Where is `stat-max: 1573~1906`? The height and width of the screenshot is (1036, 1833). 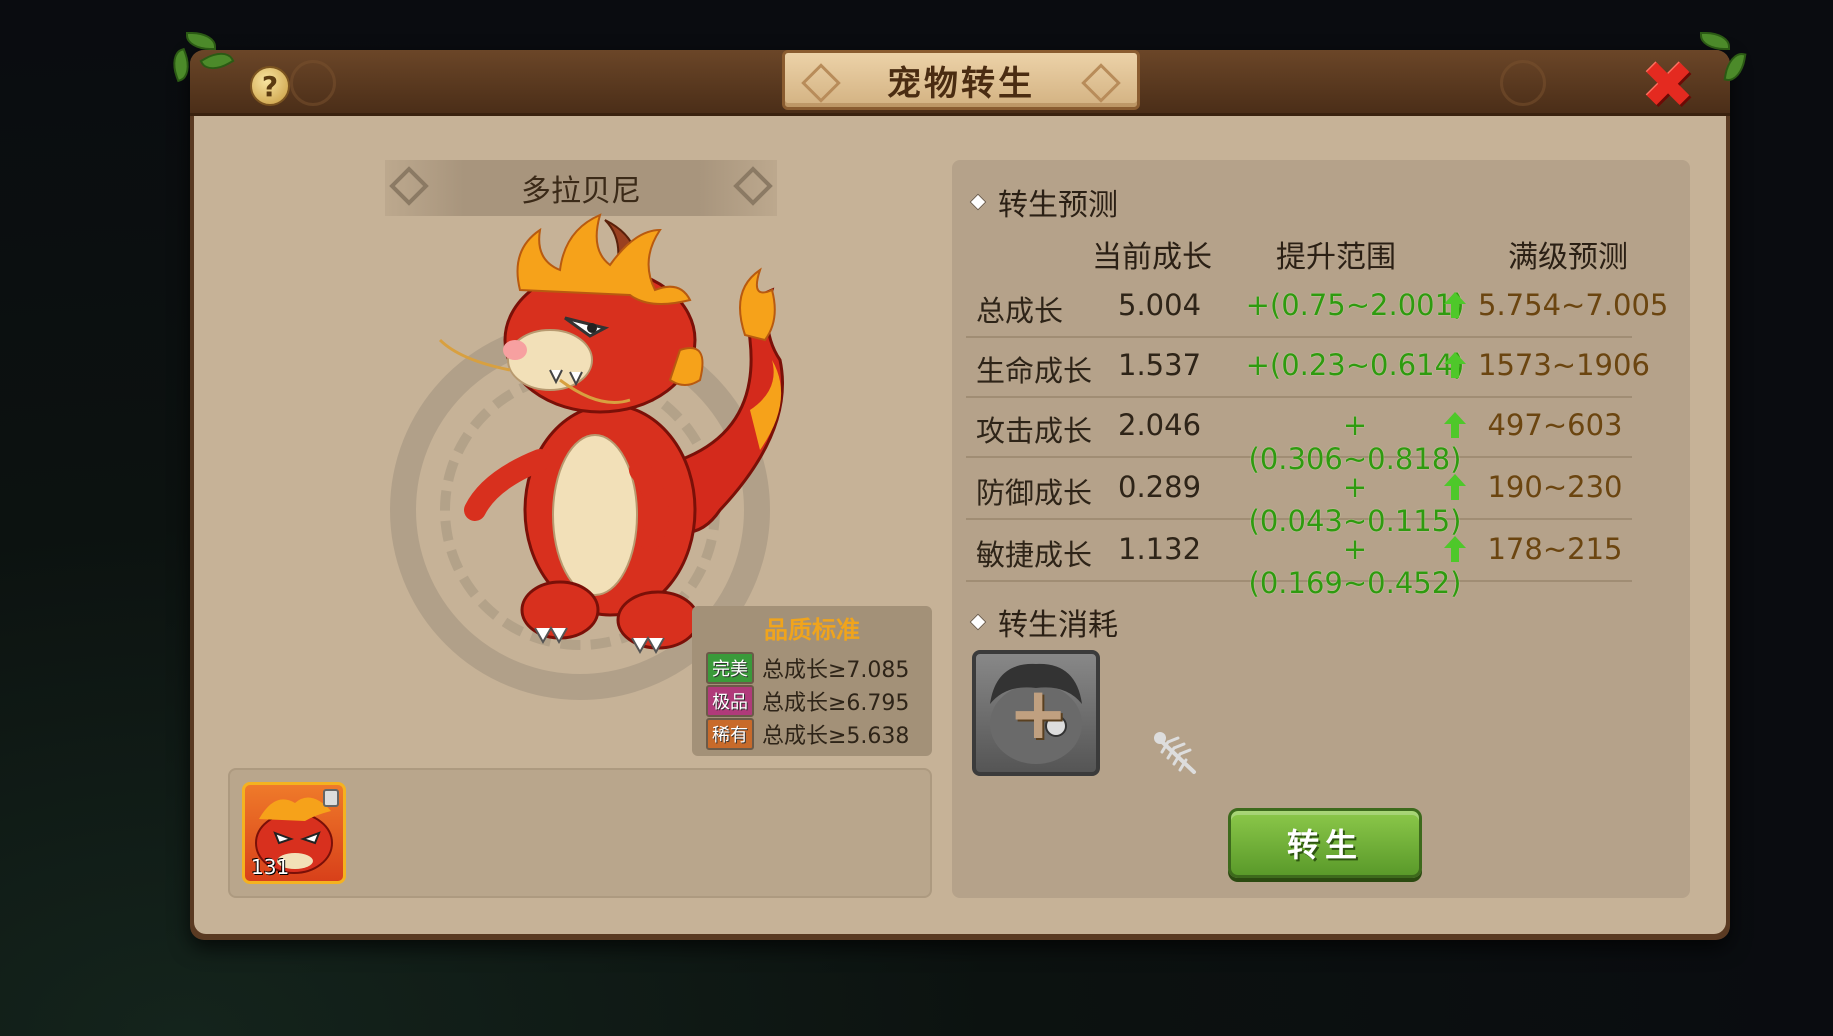 stat-max: 1573~1906 is located at coordinates (1564, 365).